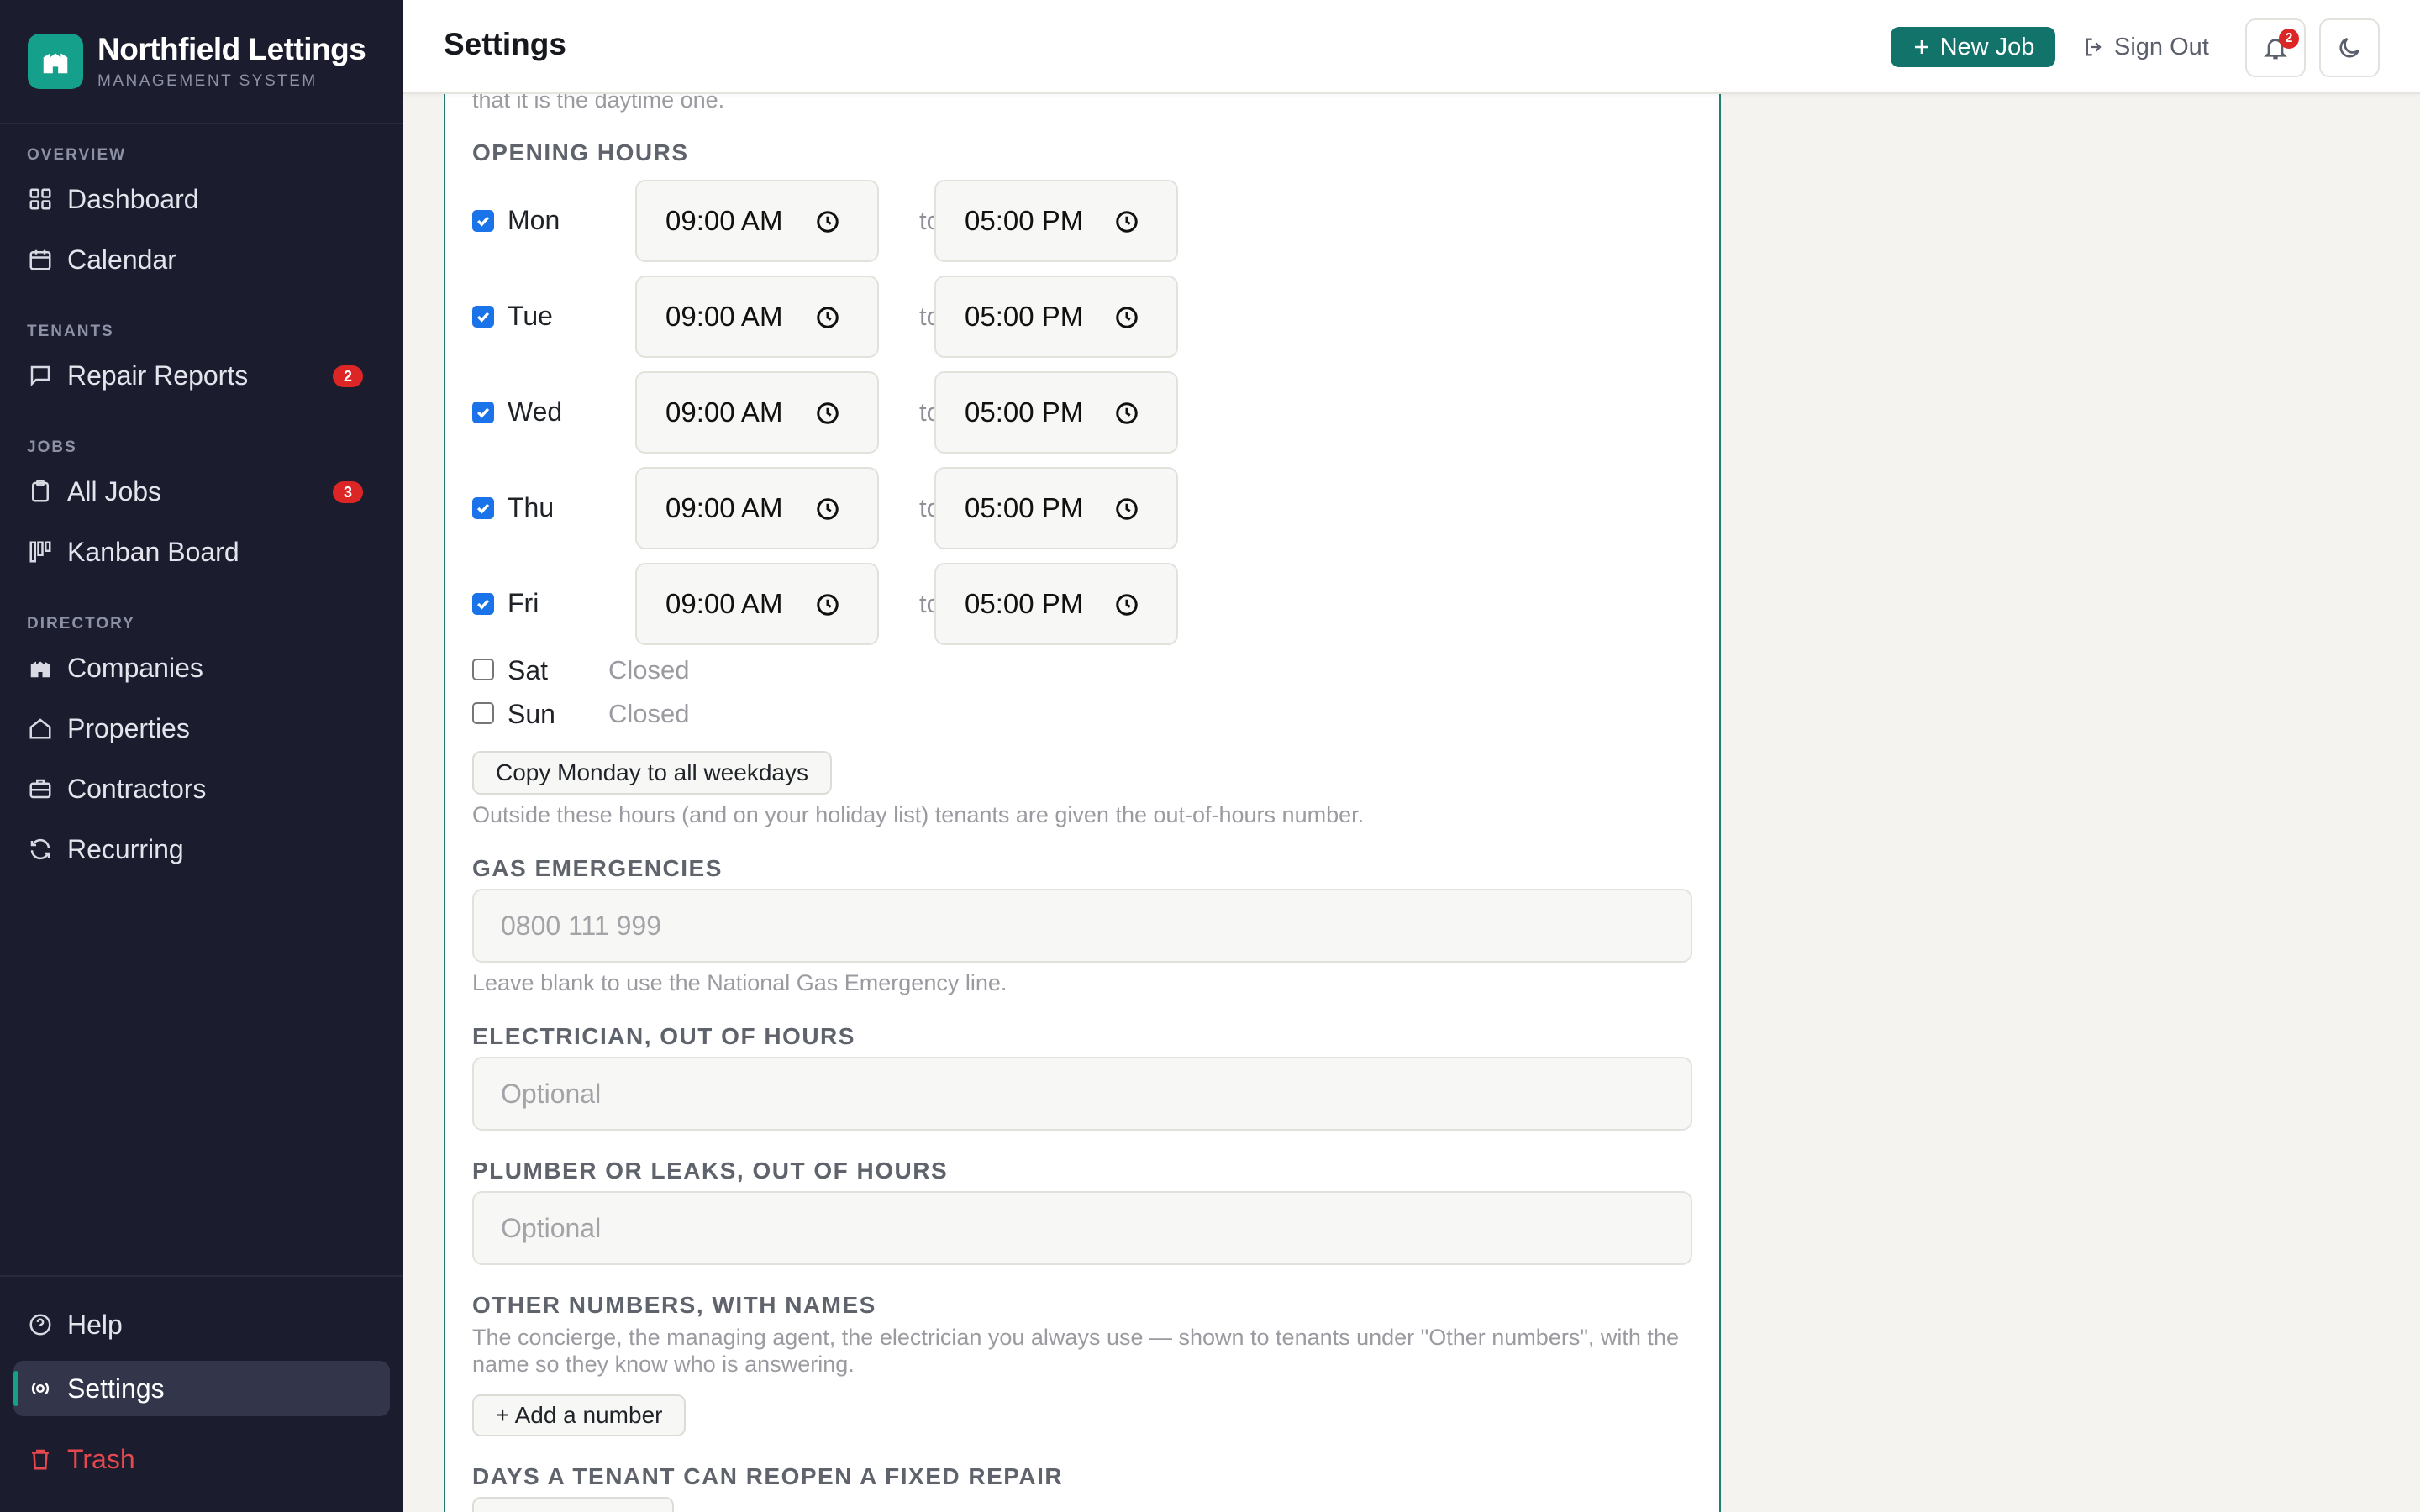  What do you see at coordinates (202, 62) in the screenshot?
I see `brand: Northfield Lettings MANAGEMENT SYSTEM` at bounding box center [202, 62].